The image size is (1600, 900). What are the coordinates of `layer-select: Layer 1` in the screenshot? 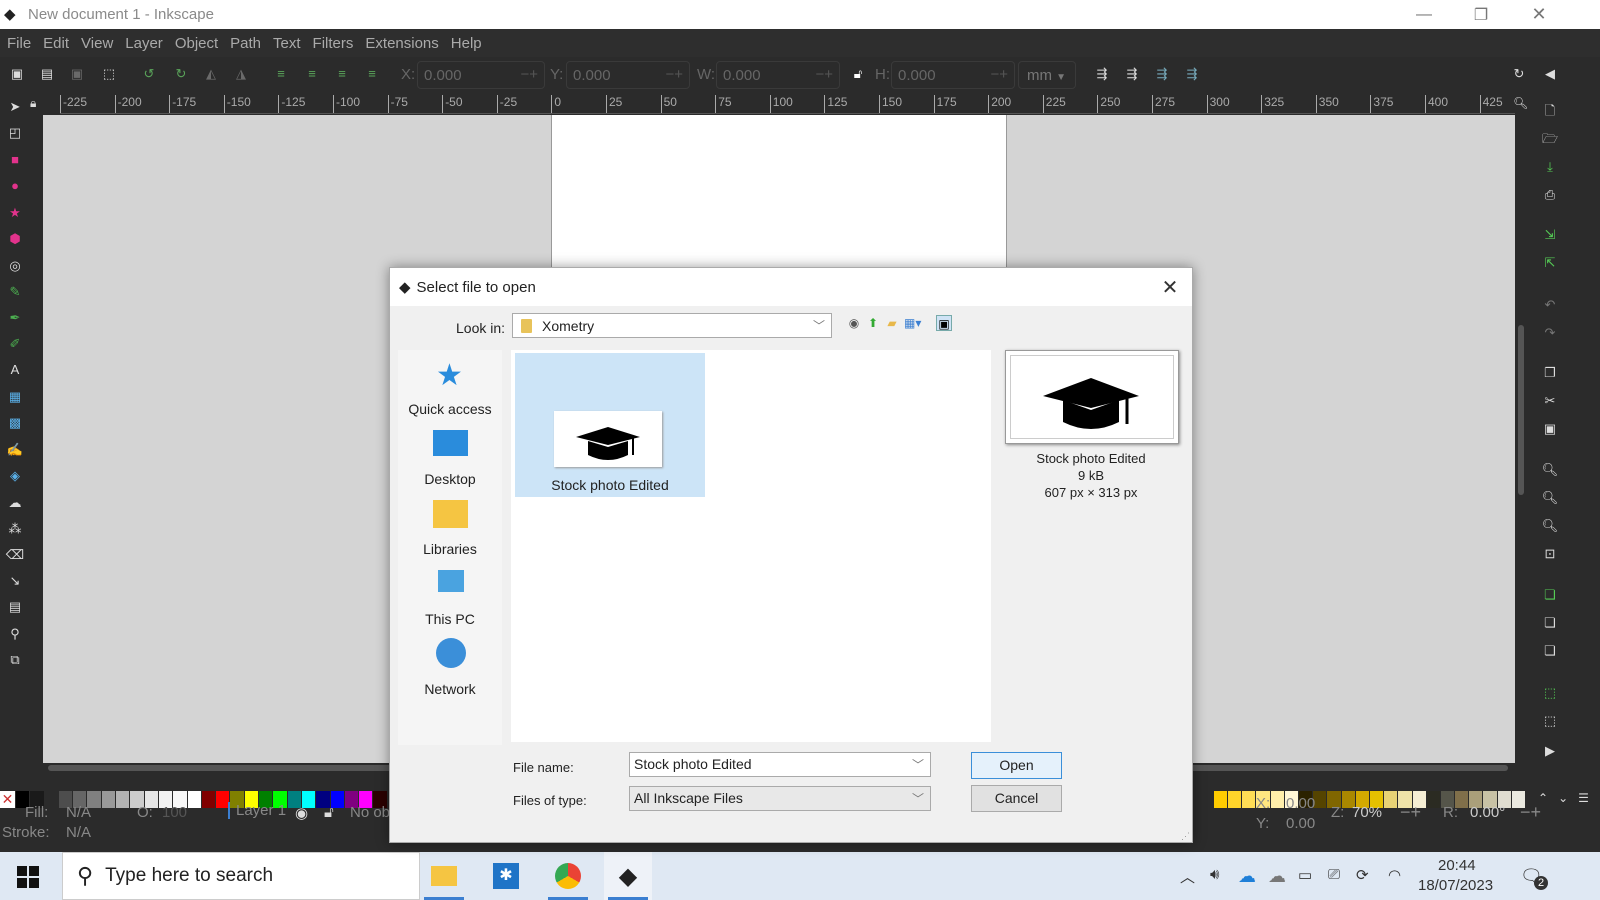 It's located at (257, 810).